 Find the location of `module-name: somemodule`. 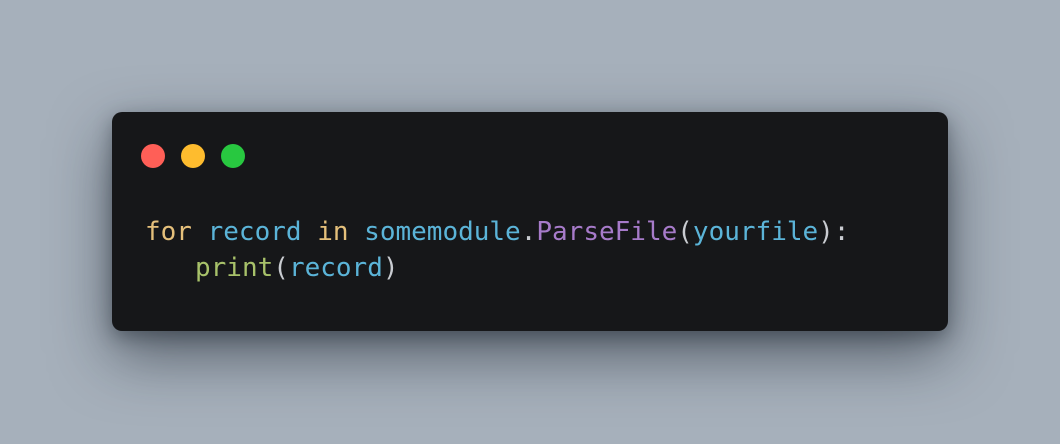

module-name: somemodule is located at coordinates (442, 232).